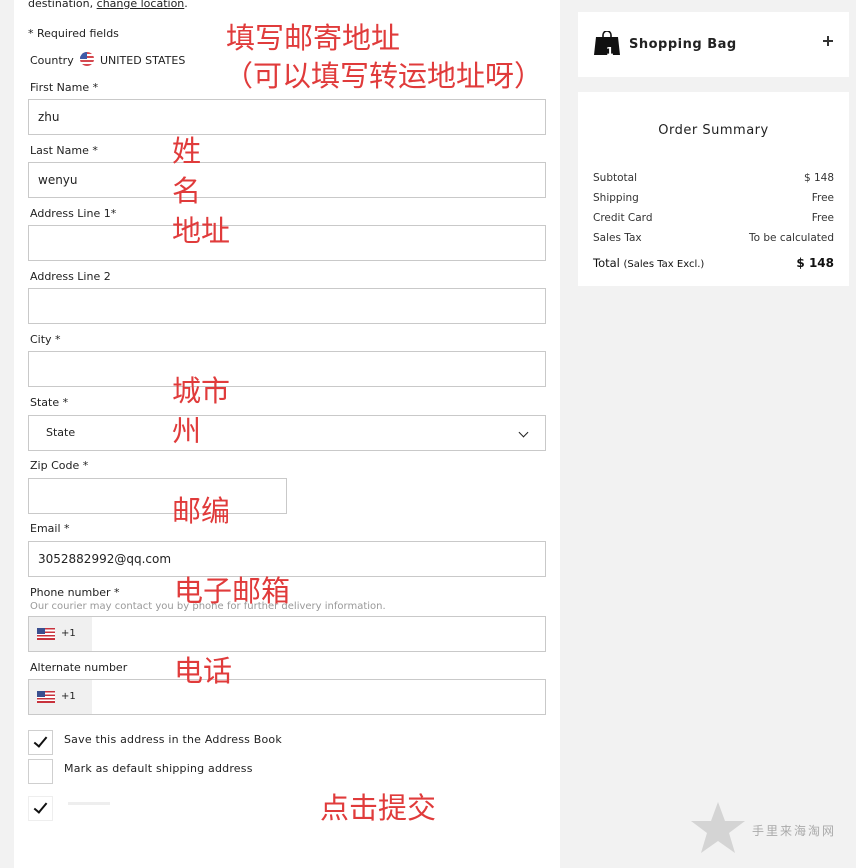 This screenshot has height=868, width=856. What do you see at coordinates (52, 60) in the screenshot?
I see `country-label: Country` at bounding box center [52, 60].